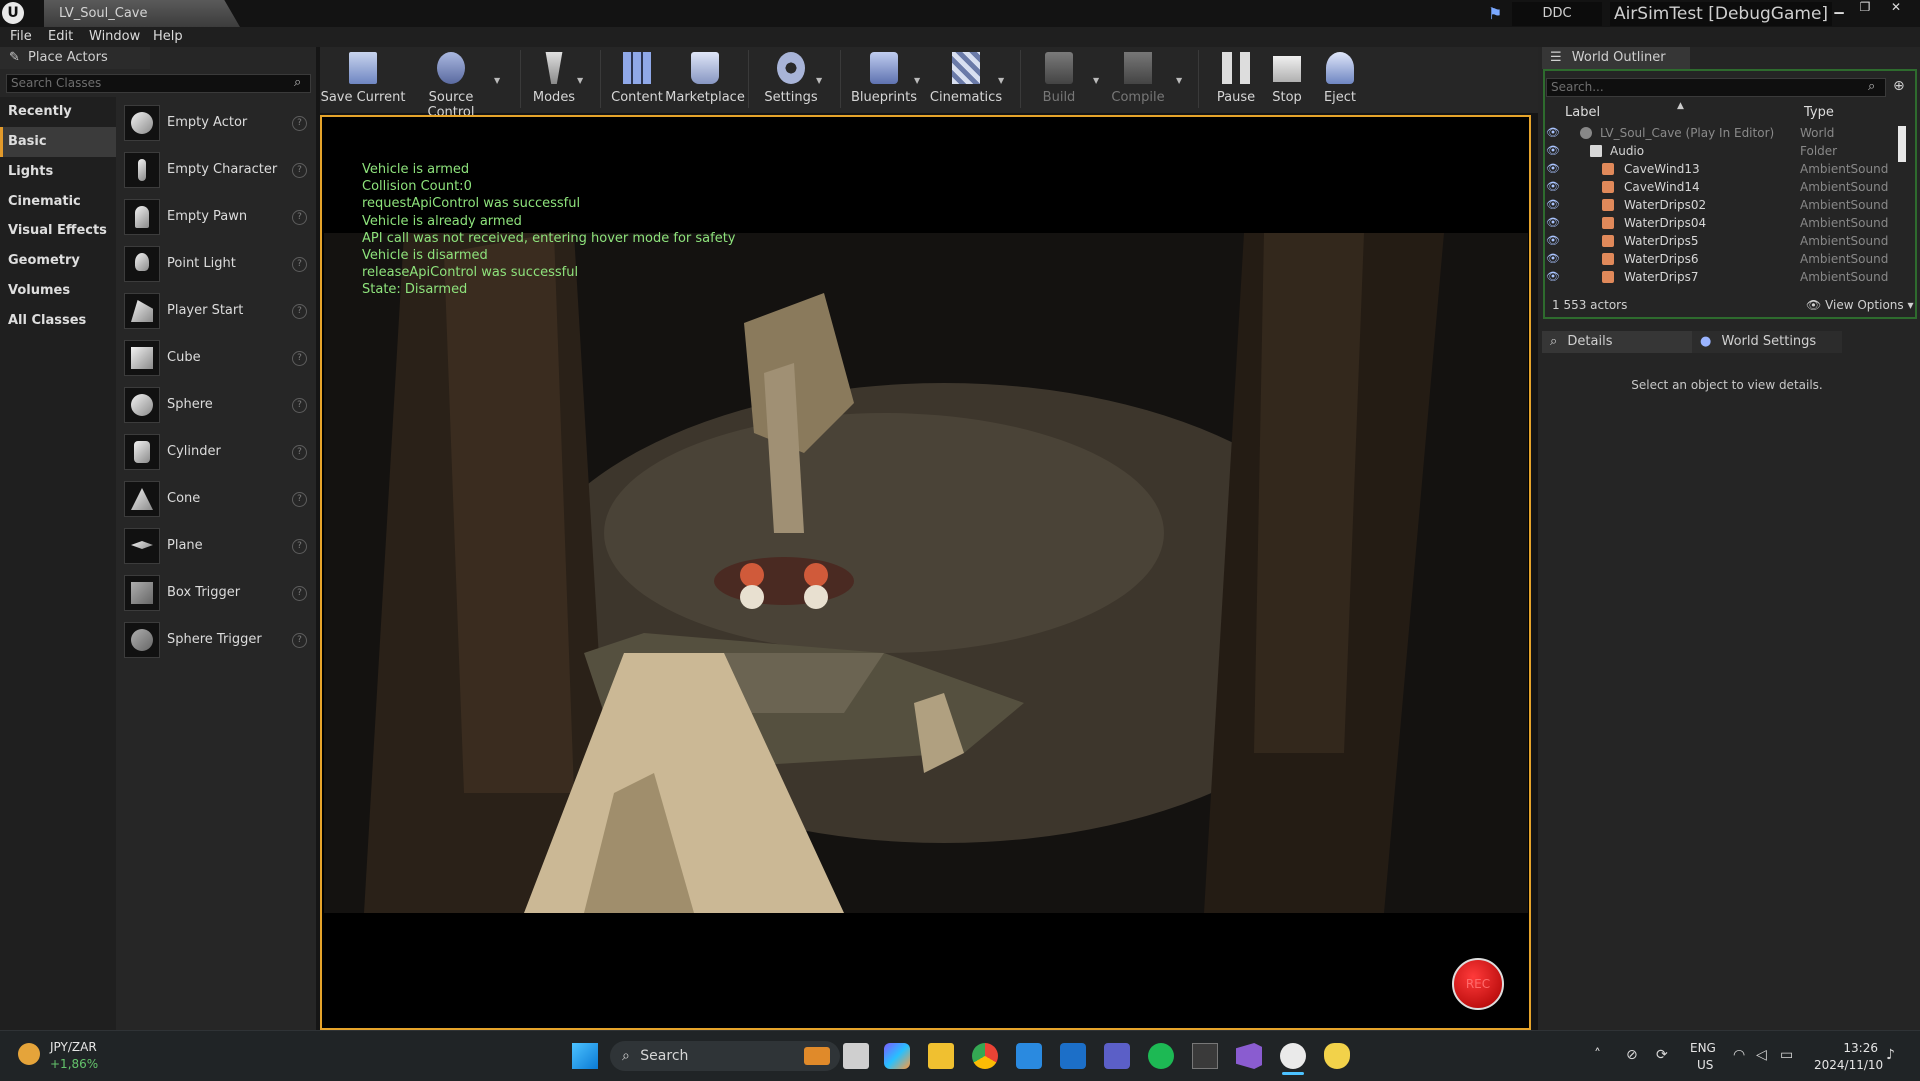 The width and height of the screenshot is (1920, 1081). Describe the element at coordinates (884, 80) in the screenshot. I see `blueprints-button: Blueprints` at that location.